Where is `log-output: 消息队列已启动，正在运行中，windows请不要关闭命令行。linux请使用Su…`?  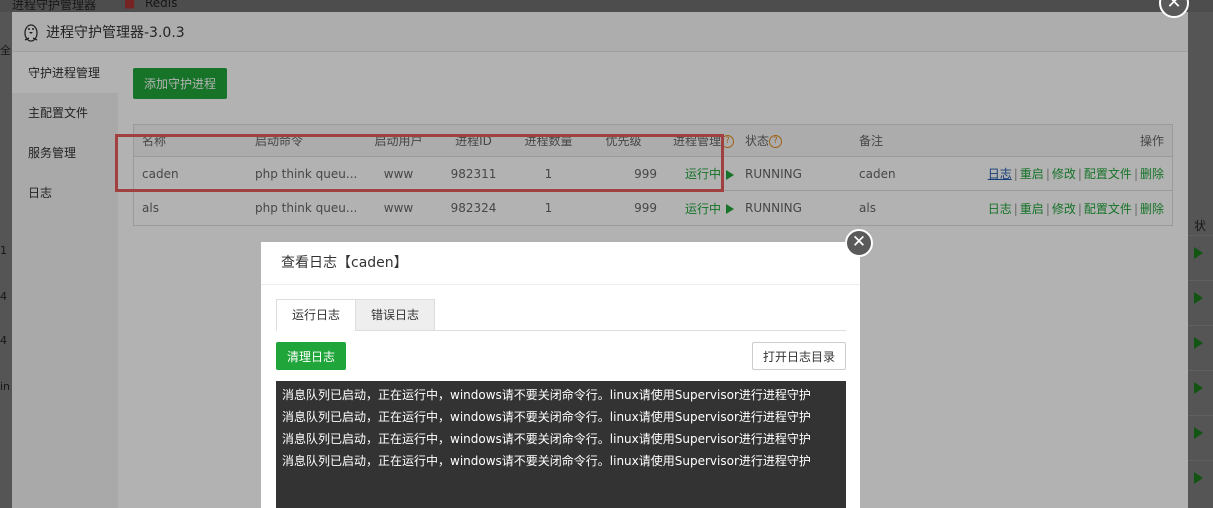
log-output: 消息队列已启动，正在运行中，windows请不要关闭命令行。linux请使用Su… is located at coordinates (561, 444).